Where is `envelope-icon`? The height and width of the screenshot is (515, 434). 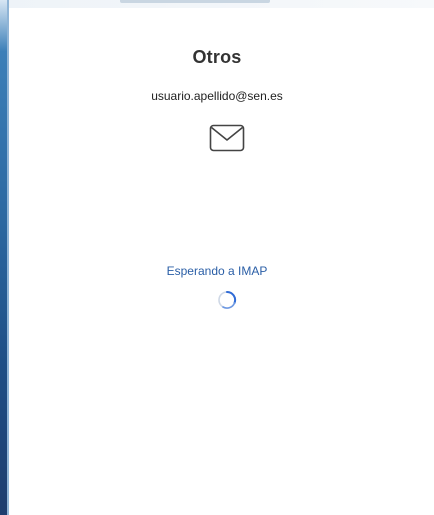 envelope-icon is located at coordinates (227, 138).